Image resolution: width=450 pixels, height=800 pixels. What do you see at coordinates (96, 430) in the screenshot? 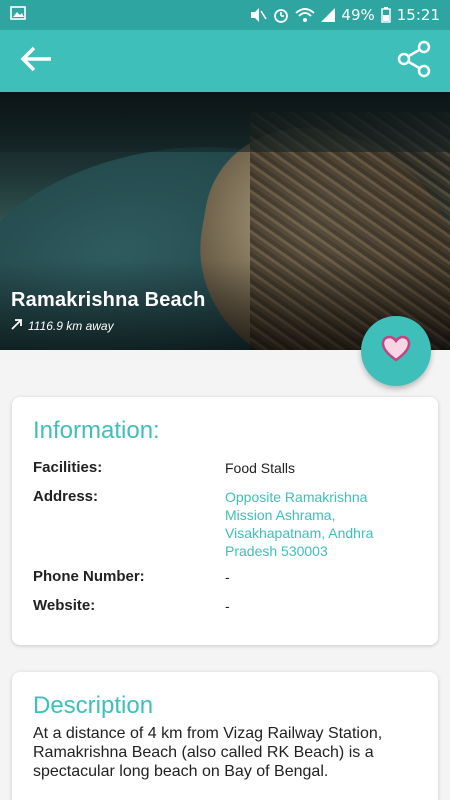
I see `information-heading: Information:` at bounding box center [96, 430].